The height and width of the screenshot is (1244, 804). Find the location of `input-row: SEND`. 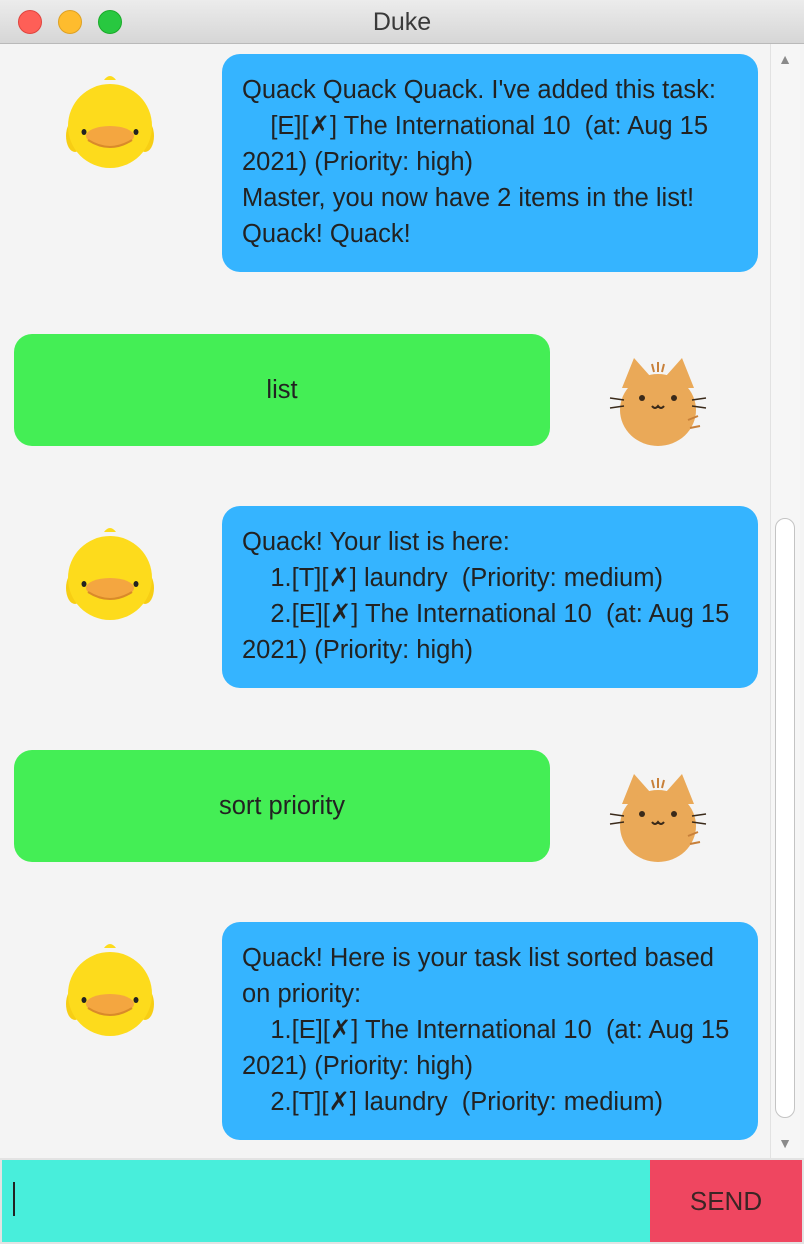

input-row: SEND is located at coordinates (402, 1201).